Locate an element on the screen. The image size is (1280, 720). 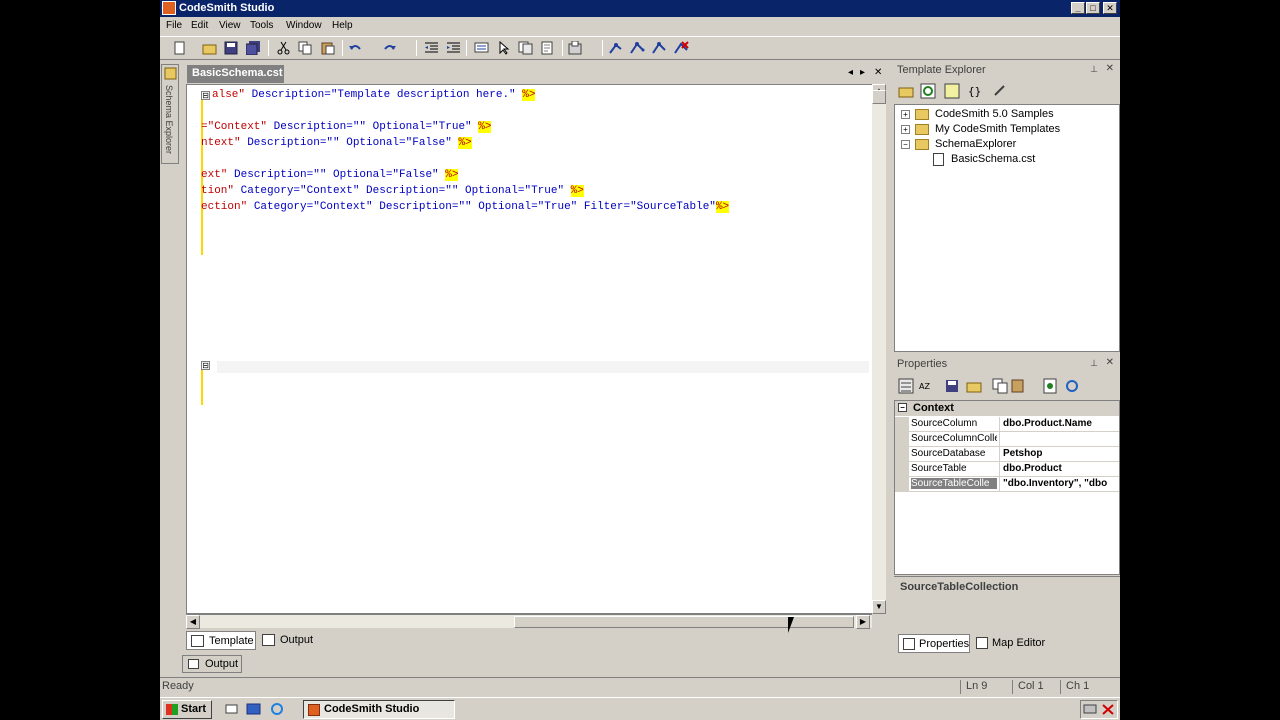
horizontal-scroll-thumb is located at coordinates (684, 622).